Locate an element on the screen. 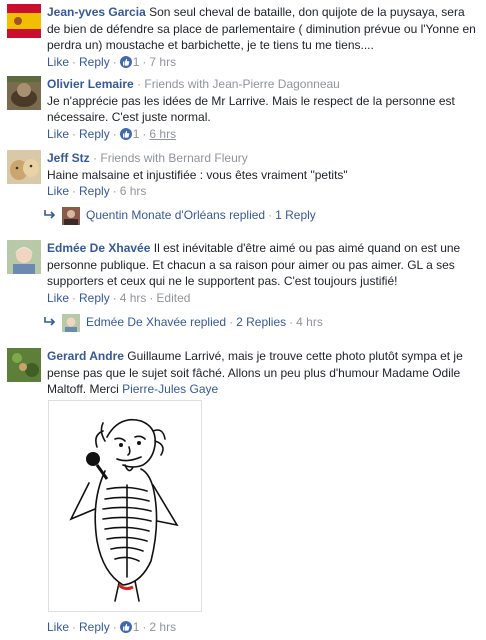  comment-author: Olivier Lemaire is located at coordinates (90, 84).